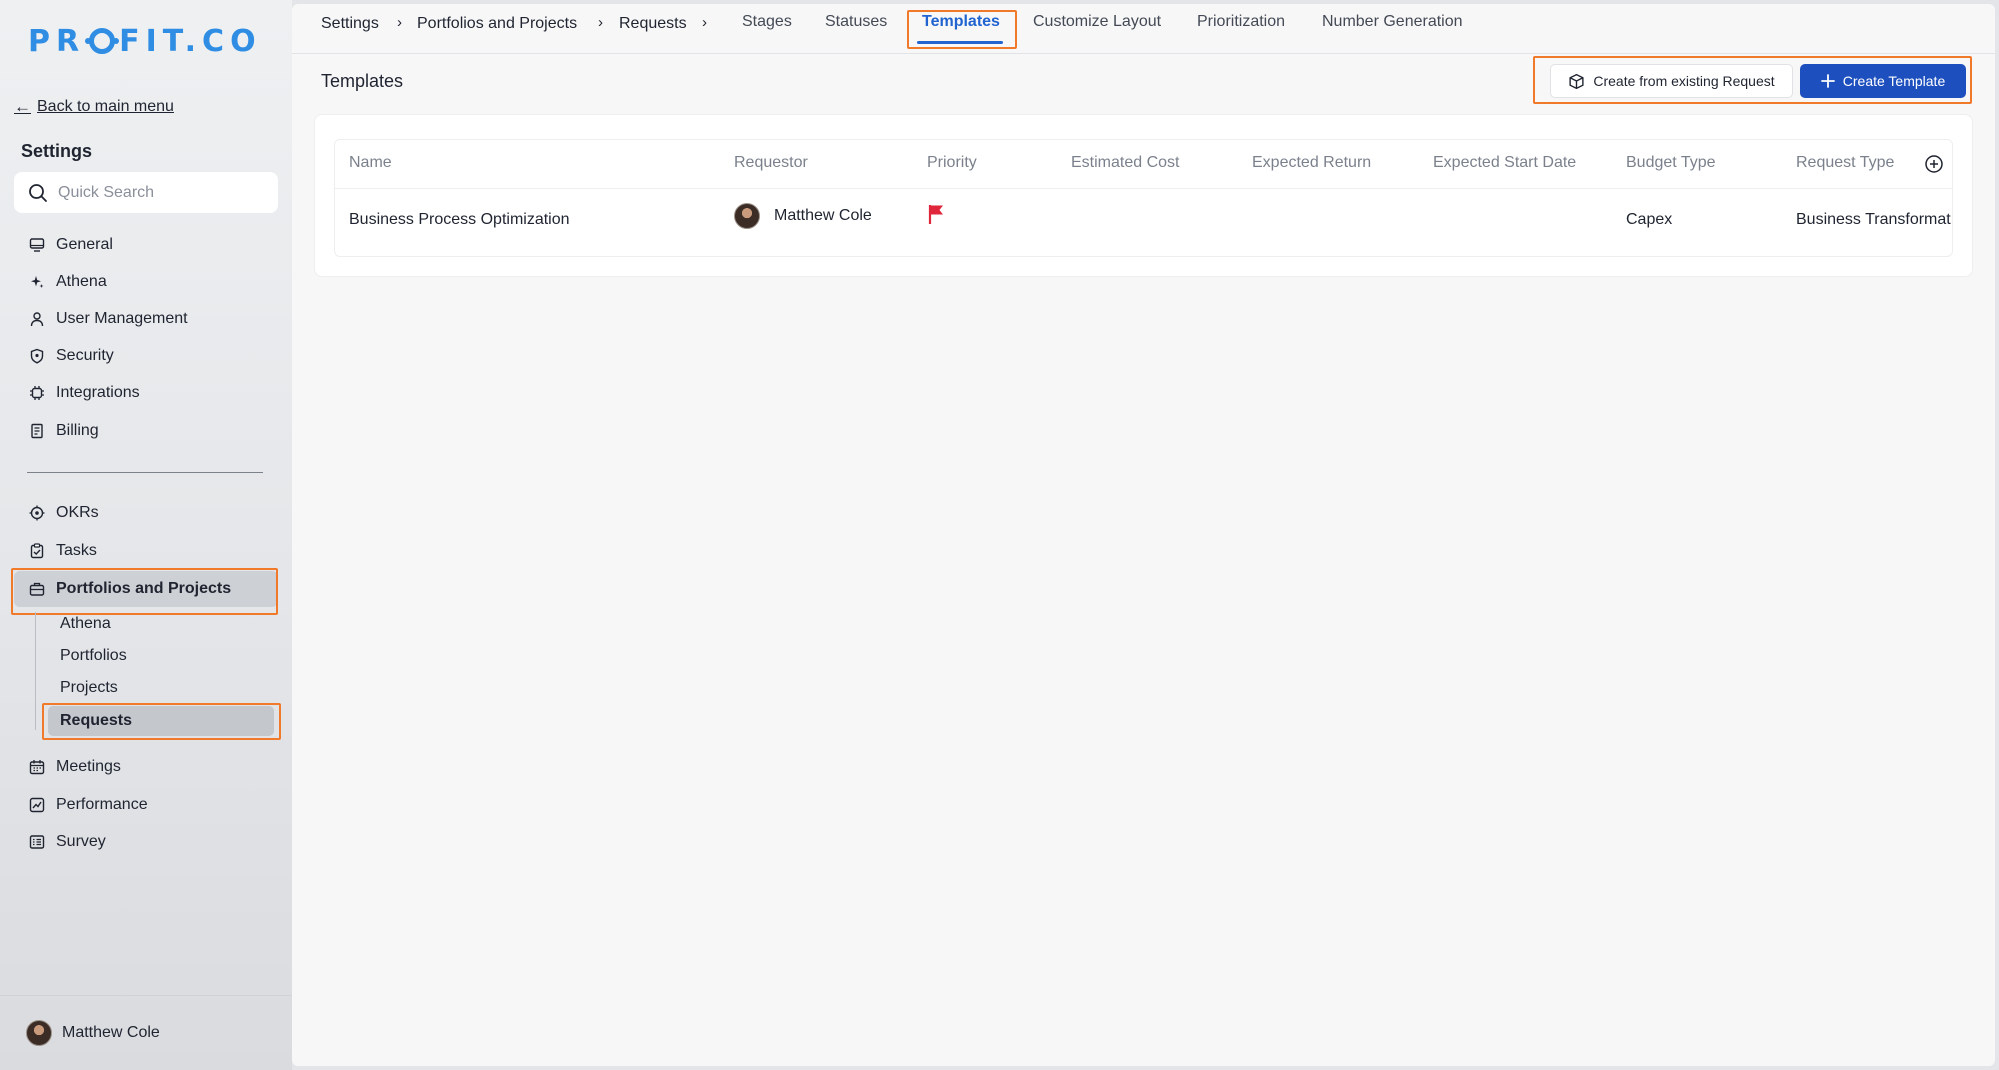  What do you see at coordinates (88, 766) in the screenshot?
I see `sidebar-item-label: Meetings` at bounding box center [88, 766].